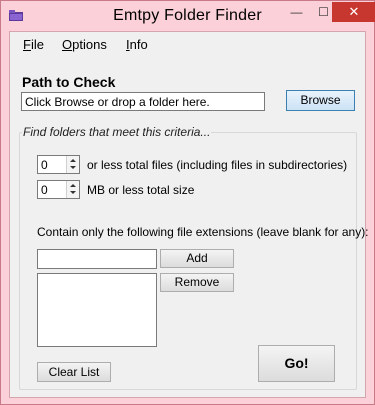 The image size is (375, 405). What do you see at coordinates (44, 190) in the screenshot?
I see `max-size-value: 0` at bounding box center [44, 190].